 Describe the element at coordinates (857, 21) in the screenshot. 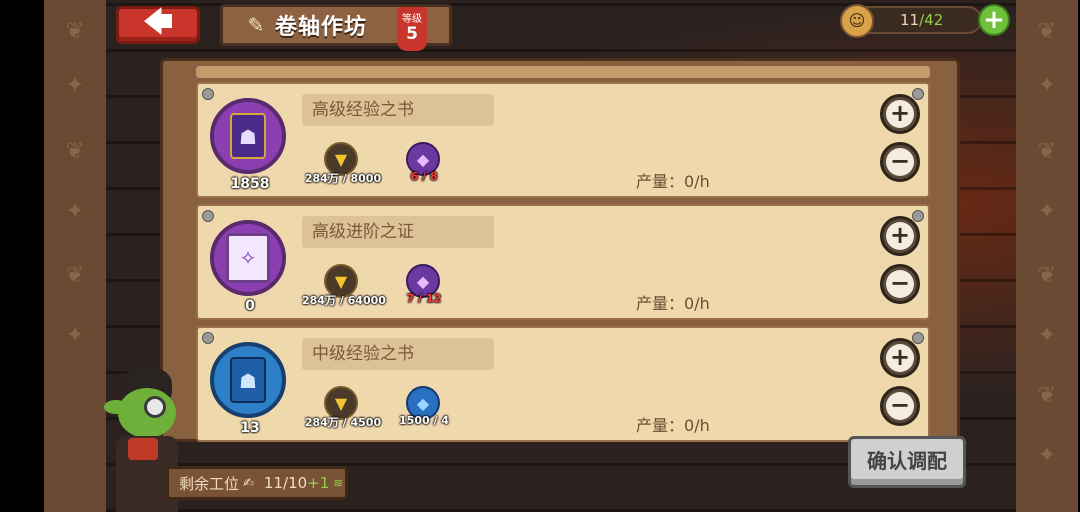

I see `goblin-head-icon: ☺` at that location.